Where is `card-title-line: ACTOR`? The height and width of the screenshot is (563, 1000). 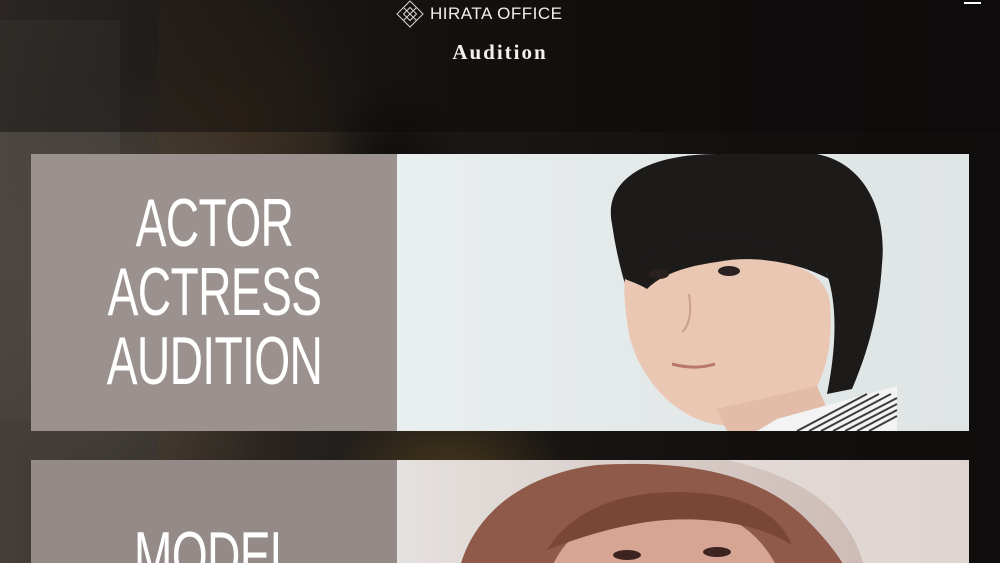
card-title-line: ACTOR is located at coordinates (214, 223).